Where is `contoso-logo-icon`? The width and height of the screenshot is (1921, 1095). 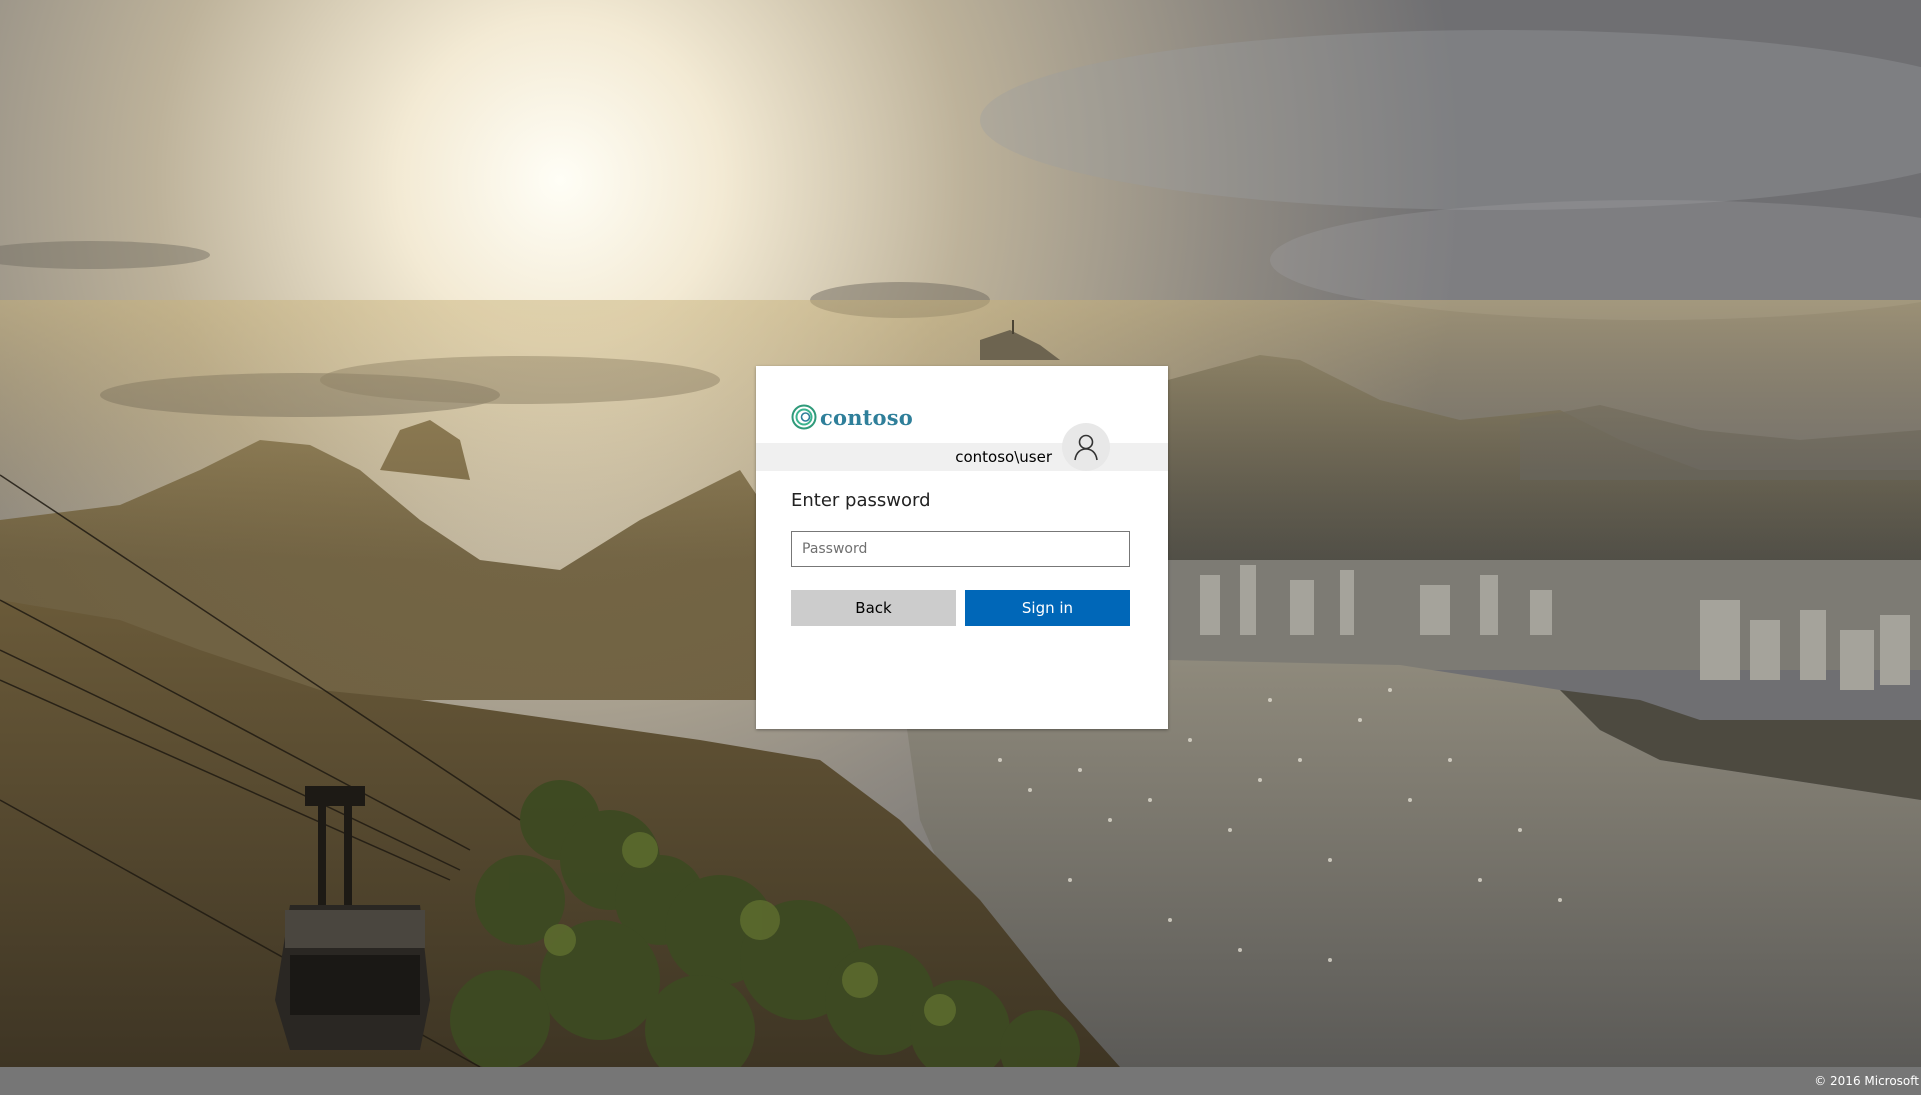 contoso-logo-icon is located at coordinates (804, 417).